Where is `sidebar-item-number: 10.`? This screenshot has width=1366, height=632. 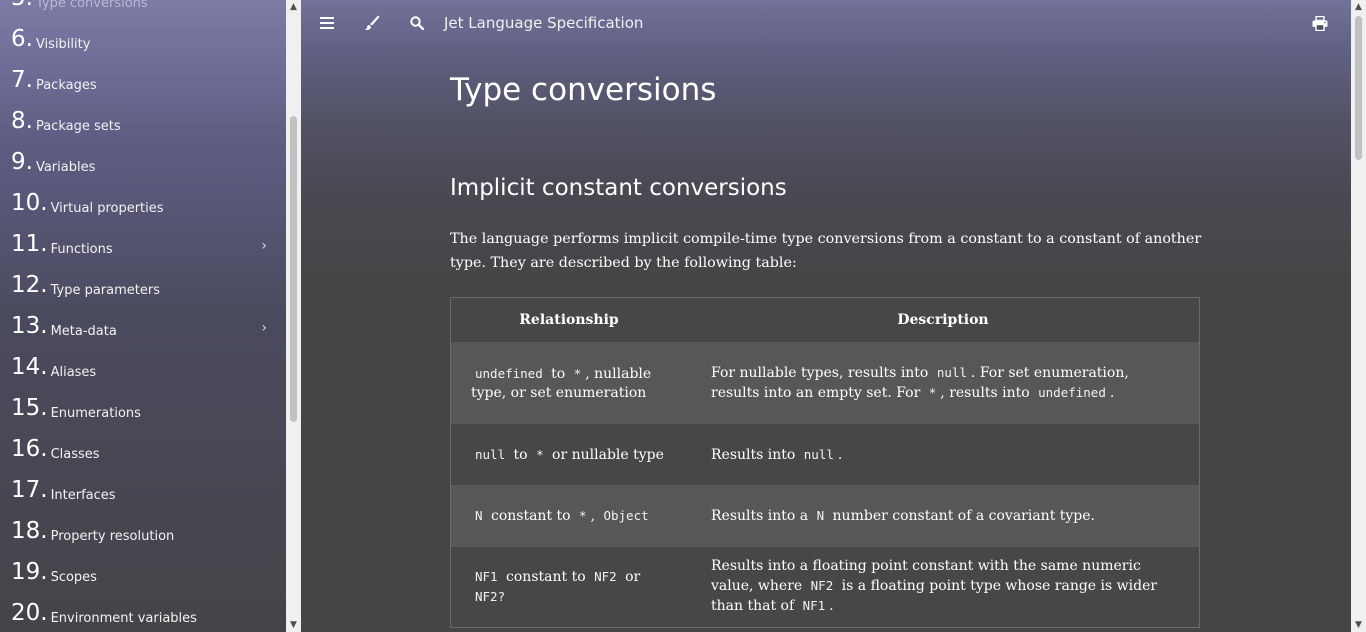 sidebar-item-number: 10. is located at coordinates (29, 203).